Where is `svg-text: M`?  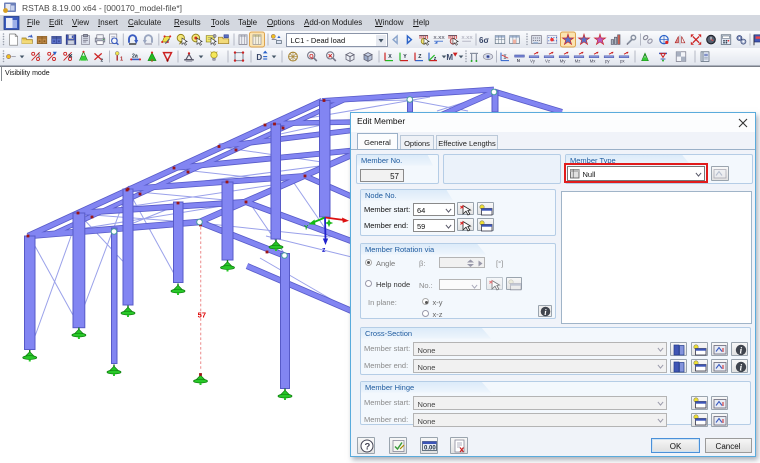 svg-text: M is located at coordinates (449, 57).